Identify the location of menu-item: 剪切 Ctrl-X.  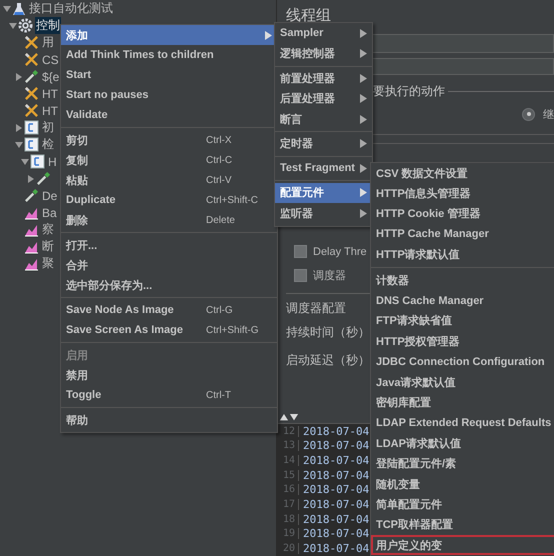
(169, 140).